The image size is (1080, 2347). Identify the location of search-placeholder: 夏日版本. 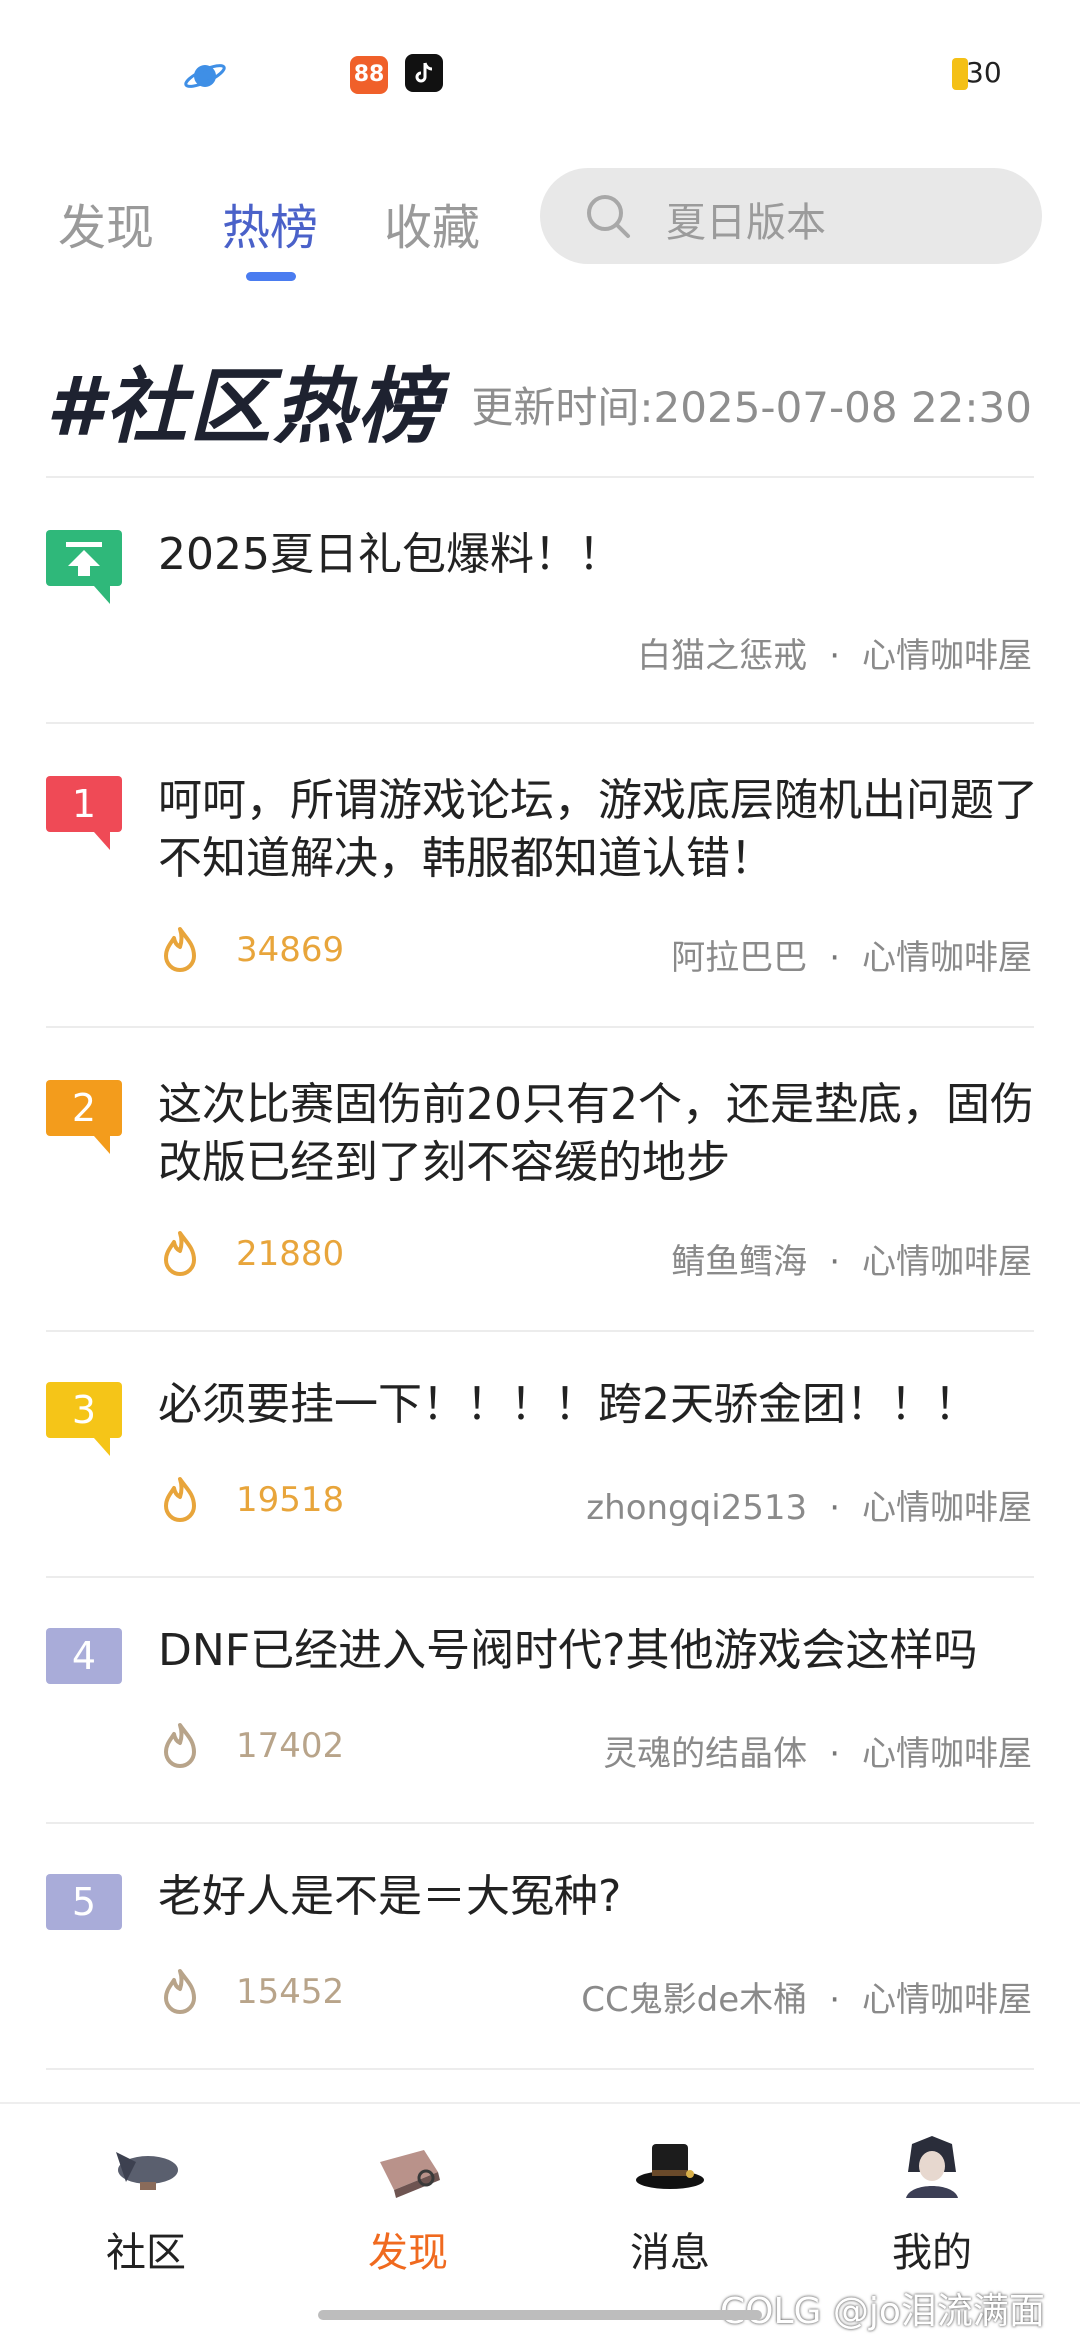
(746, 223).